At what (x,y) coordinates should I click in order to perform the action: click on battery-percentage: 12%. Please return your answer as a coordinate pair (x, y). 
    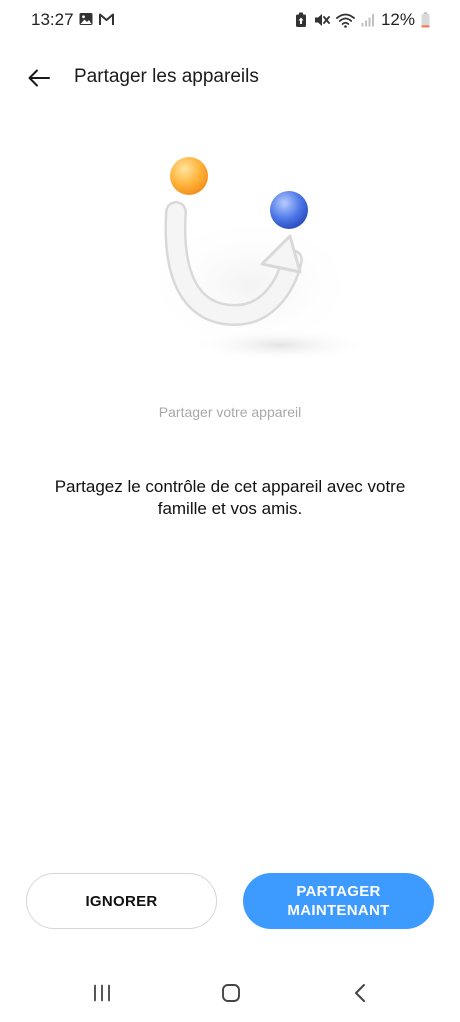
    Looking at the image, I should click on (397, 19).